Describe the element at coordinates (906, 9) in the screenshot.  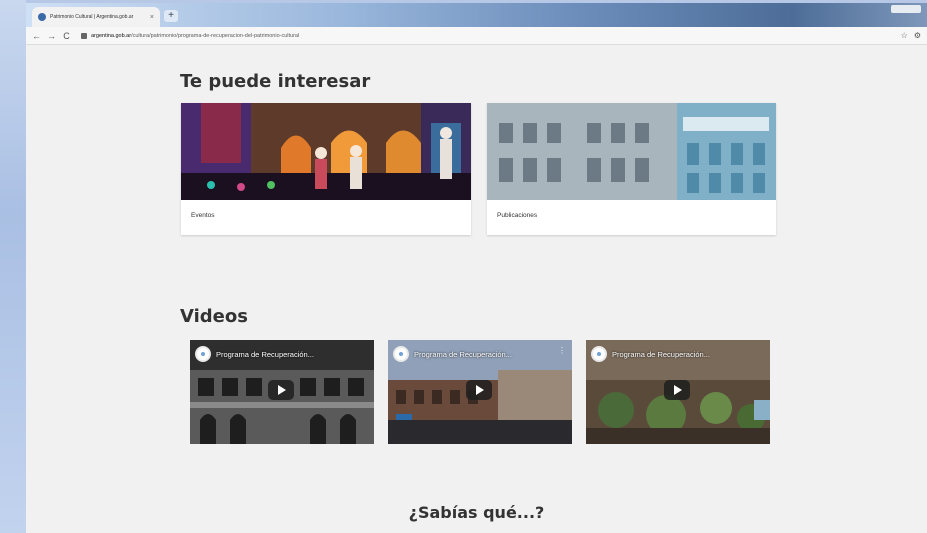
I see `window-controls` at that location.